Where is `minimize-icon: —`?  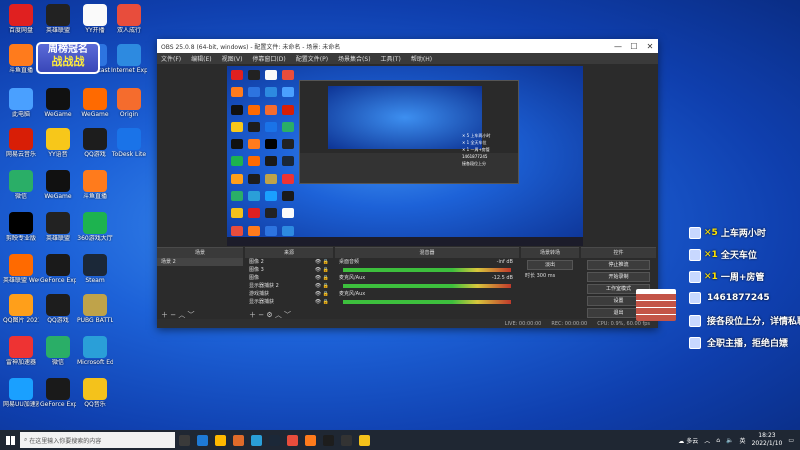
minimize-icon: — is located at coordinates (618, 46).